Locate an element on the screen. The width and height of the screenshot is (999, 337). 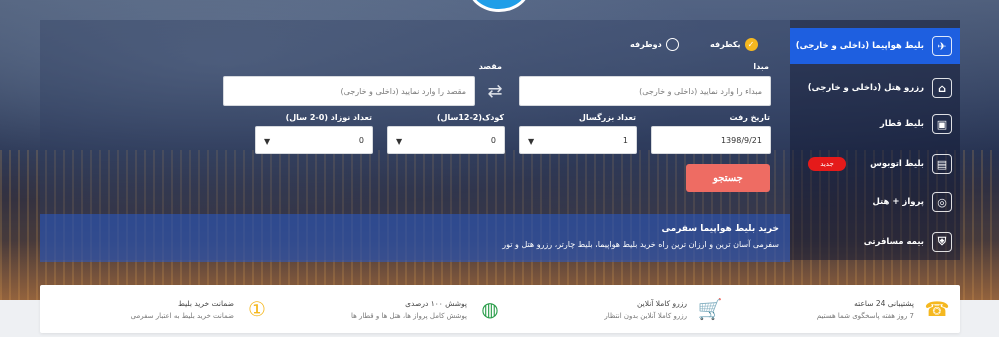
sidebar-item-flights: ✈ بلیط هواپیما (داخلی و خارجی) is located at coordinates (875, 46).